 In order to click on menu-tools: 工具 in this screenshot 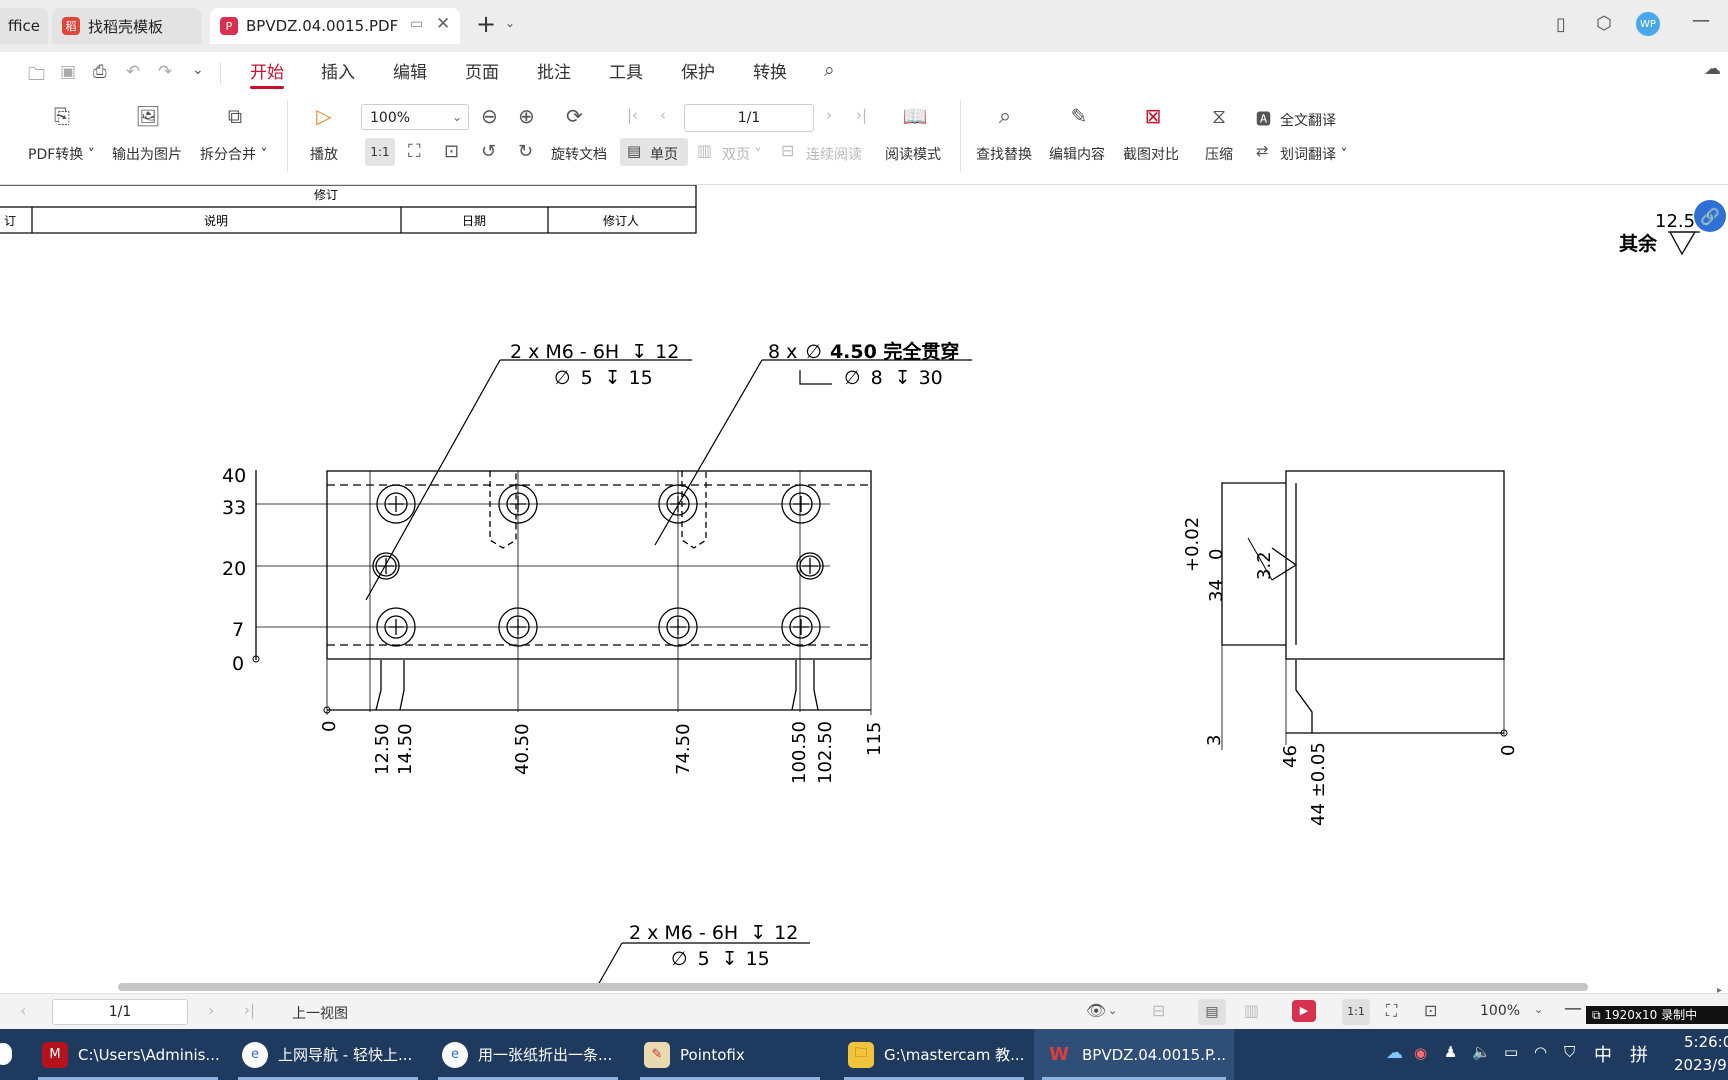, I will do `click(626, 70)`.